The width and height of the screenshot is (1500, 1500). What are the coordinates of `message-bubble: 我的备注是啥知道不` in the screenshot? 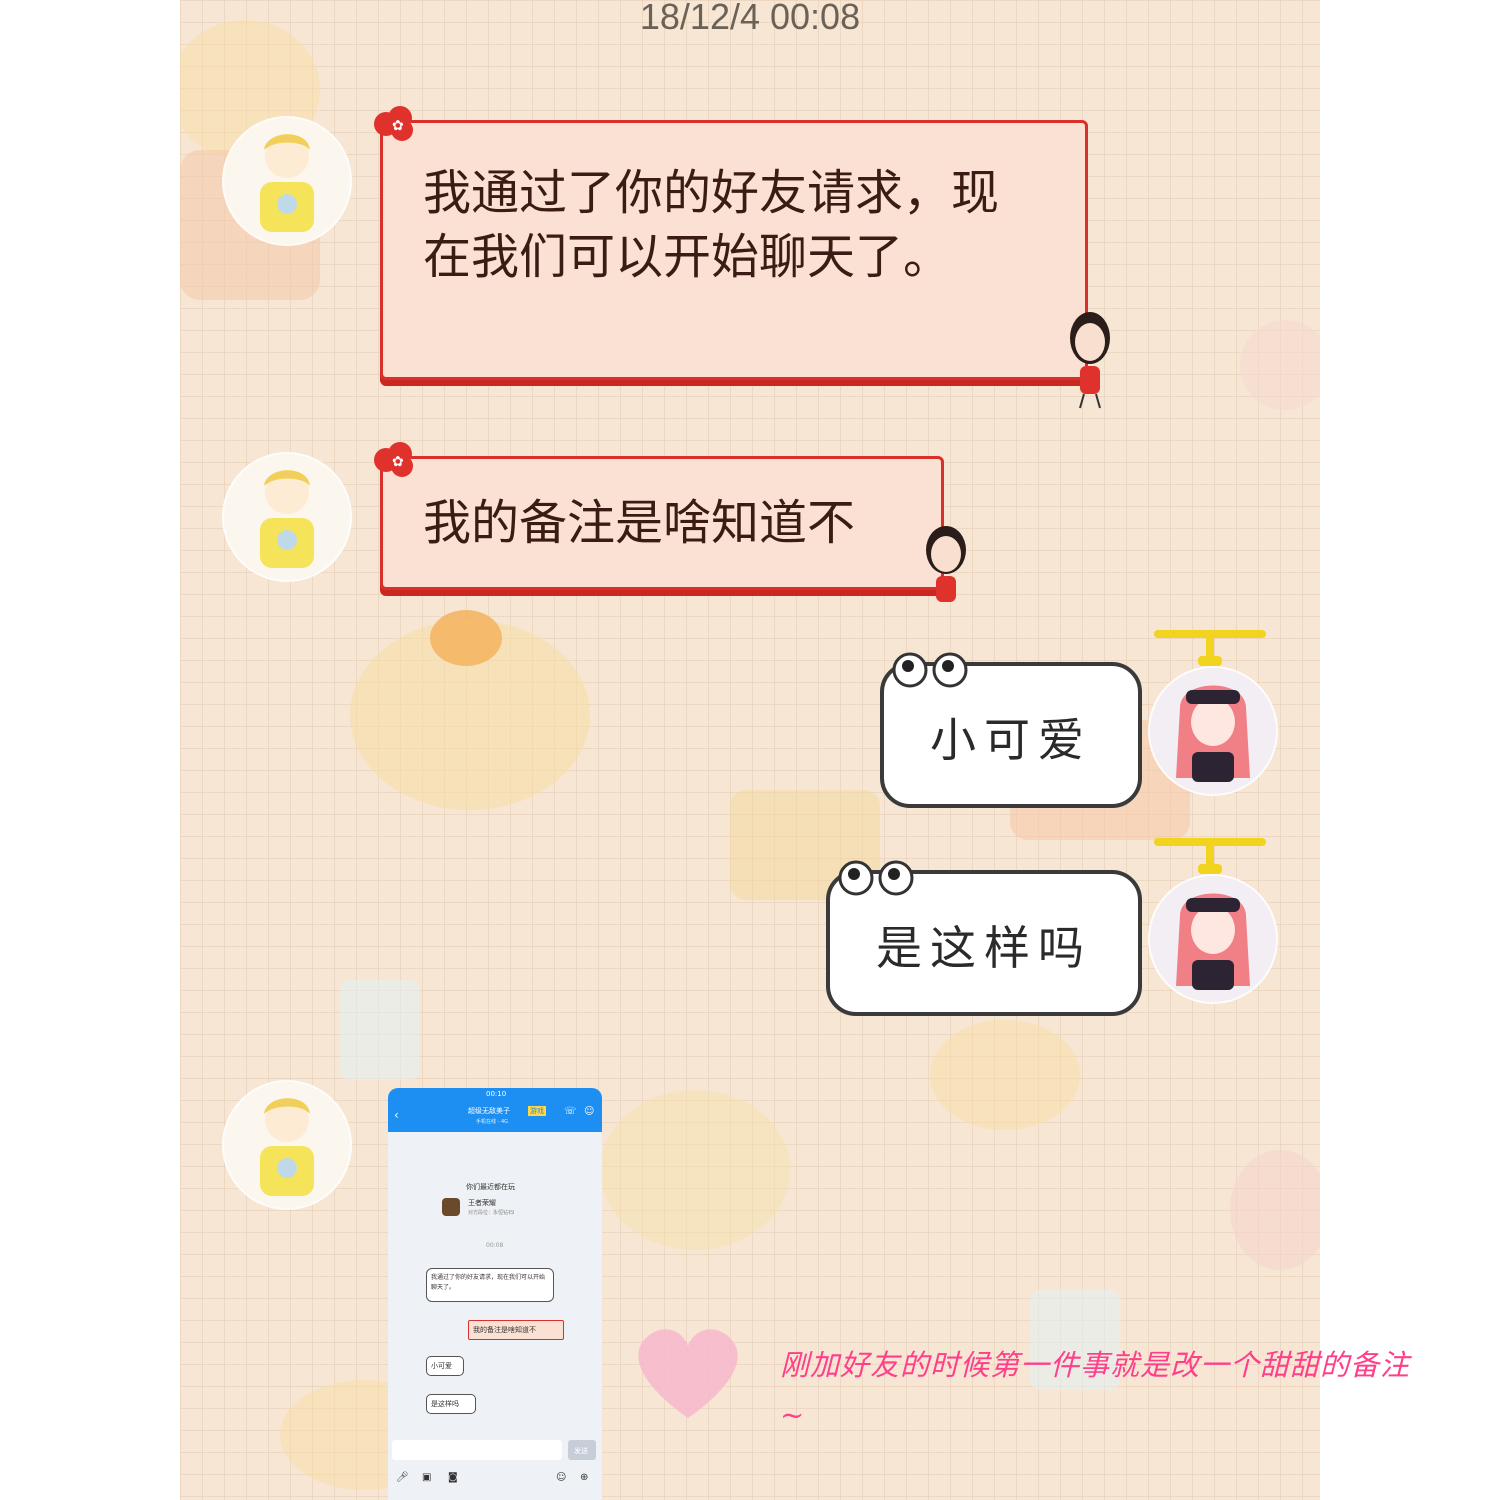 It's located at (662, 523).